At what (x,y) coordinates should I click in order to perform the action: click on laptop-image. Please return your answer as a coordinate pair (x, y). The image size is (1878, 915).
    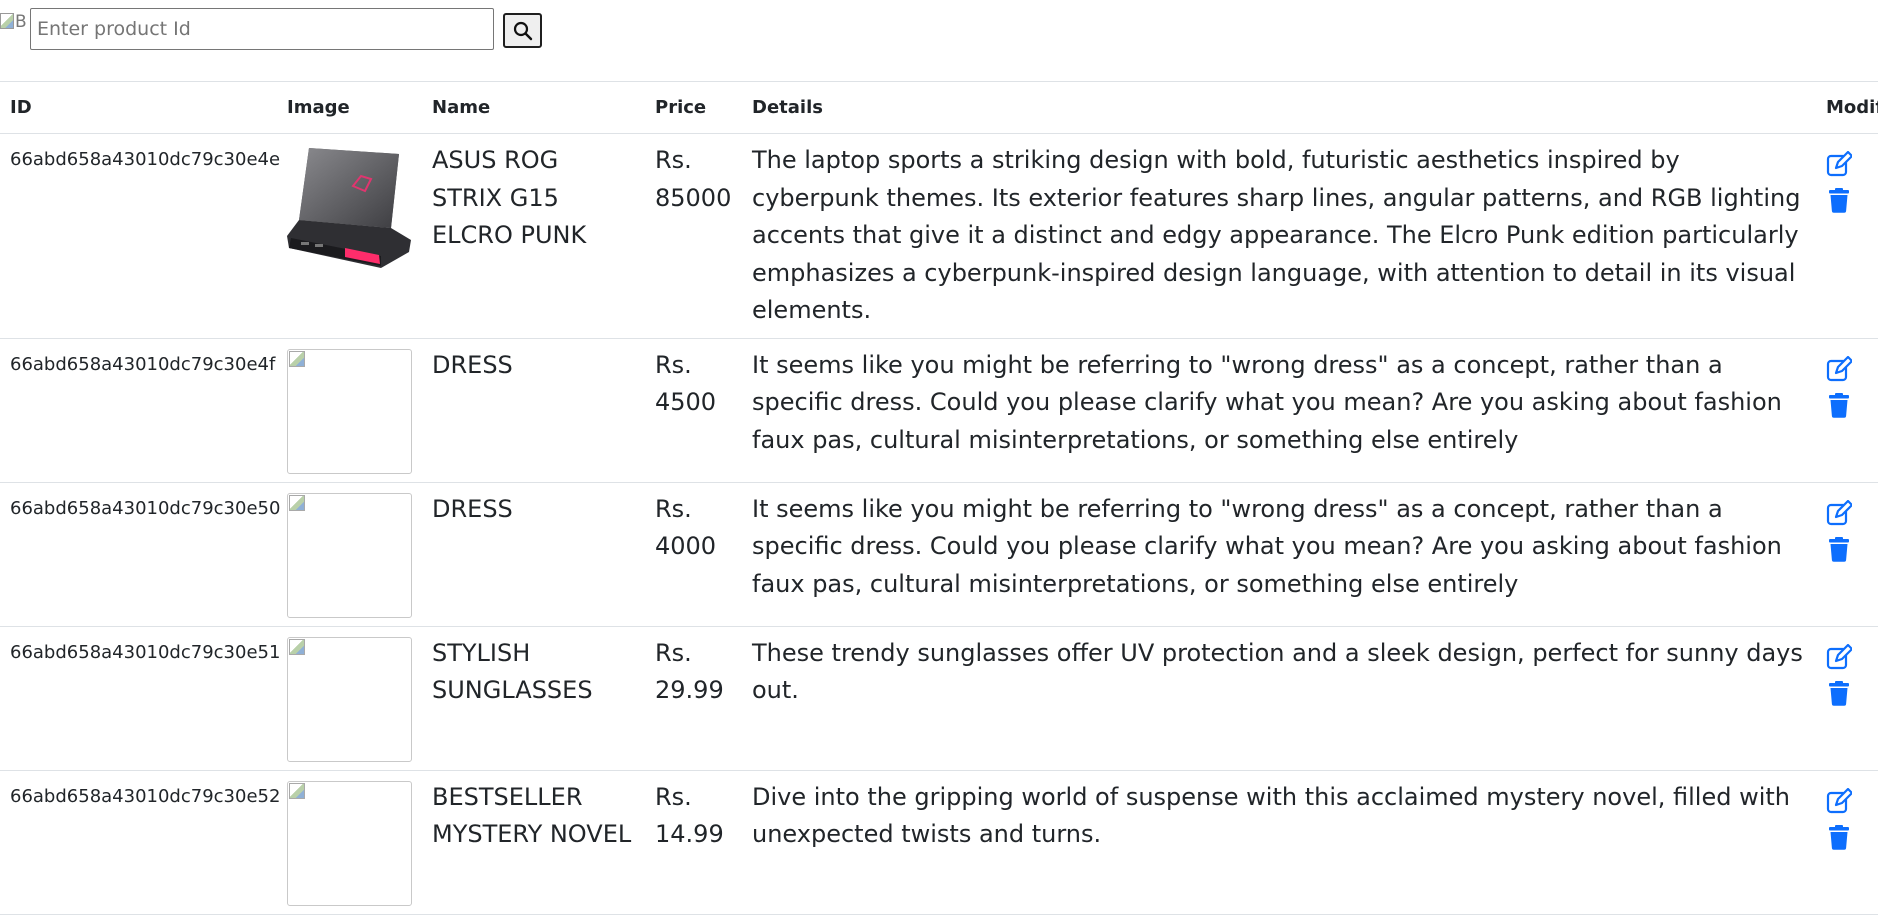
    Looking at the image, I should click on (349, 208).